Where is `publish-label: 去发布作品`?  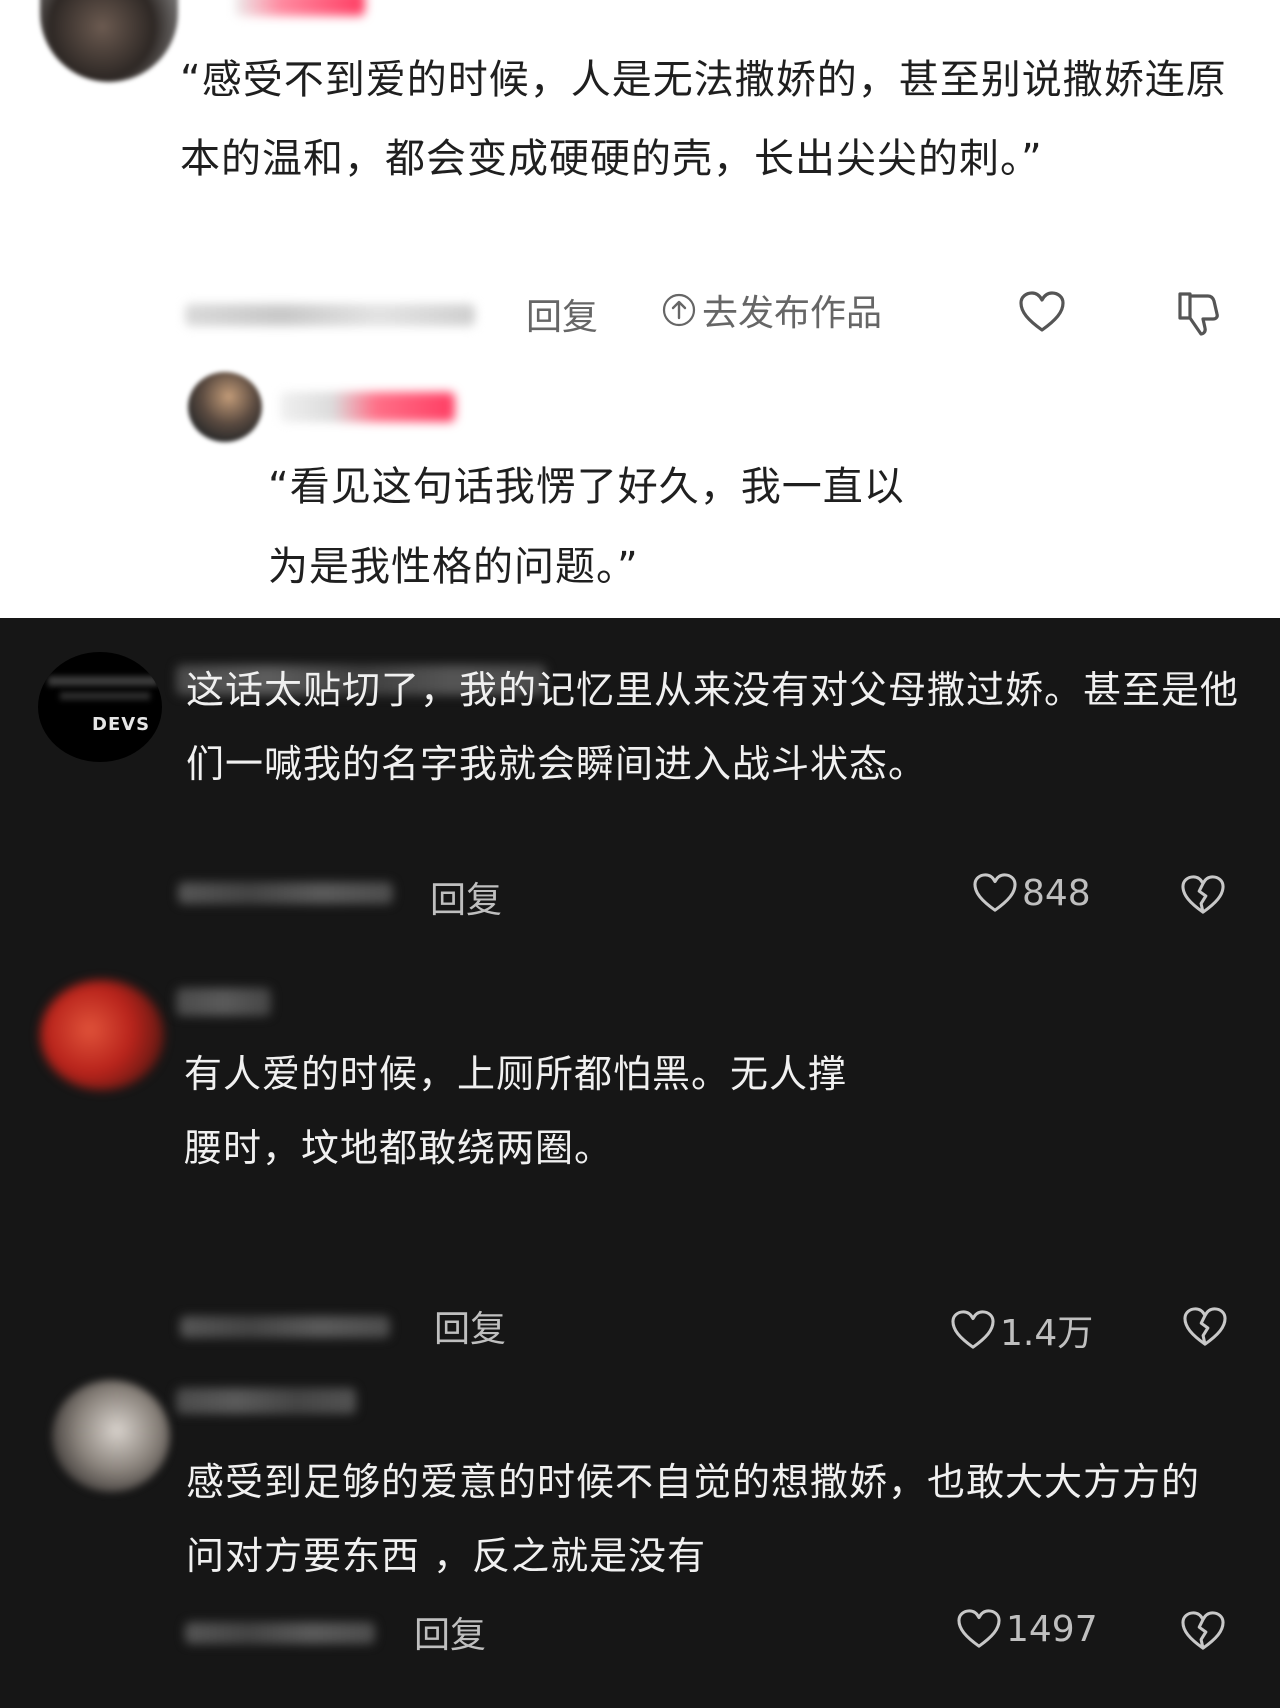
publish-label: 去发布作品 is located at coordinates (792, 313).